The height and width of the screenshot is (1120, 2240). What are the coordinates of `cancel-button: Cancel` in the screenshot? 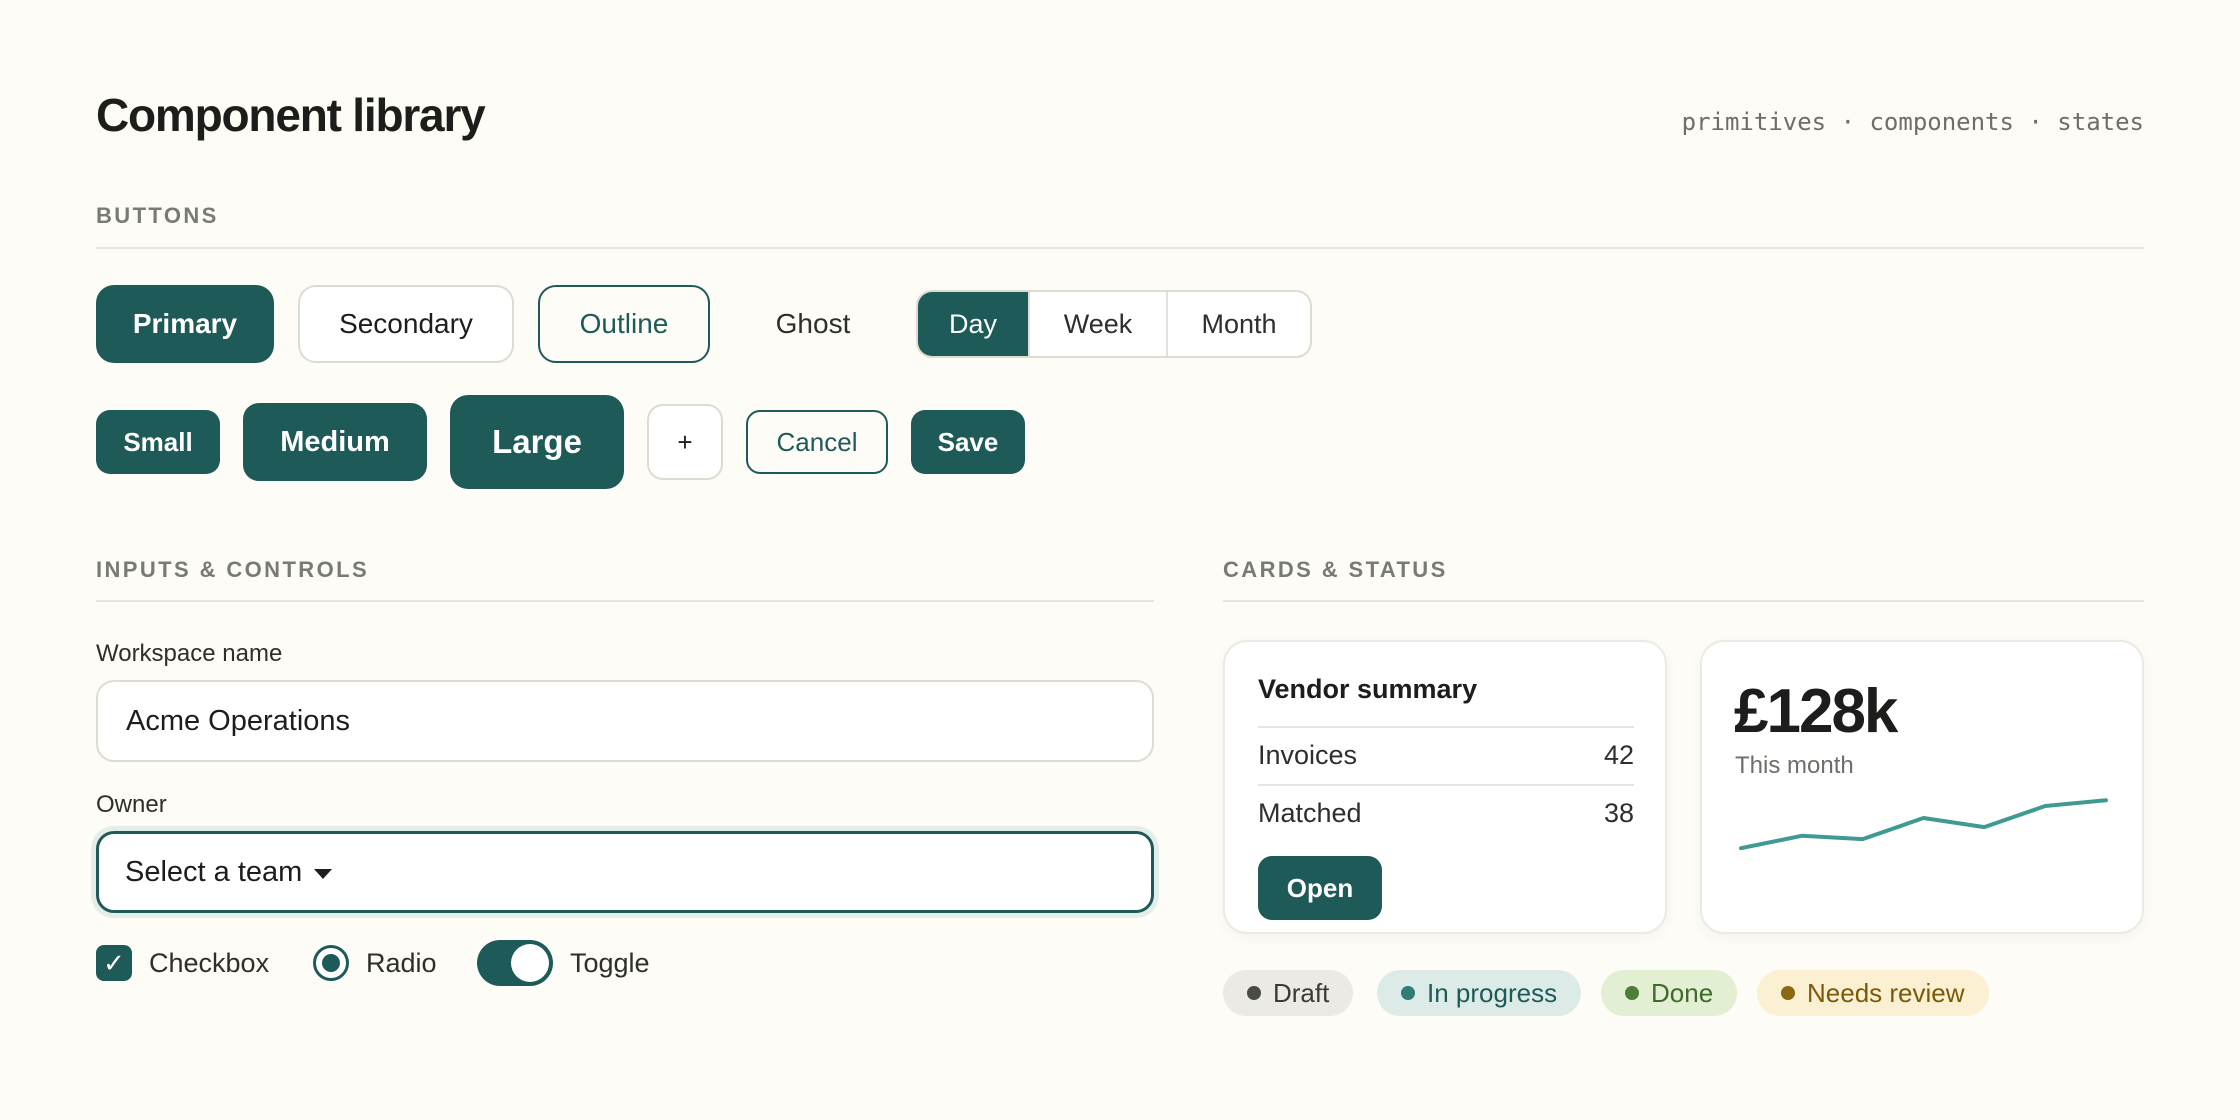 It's located at (817, 442).